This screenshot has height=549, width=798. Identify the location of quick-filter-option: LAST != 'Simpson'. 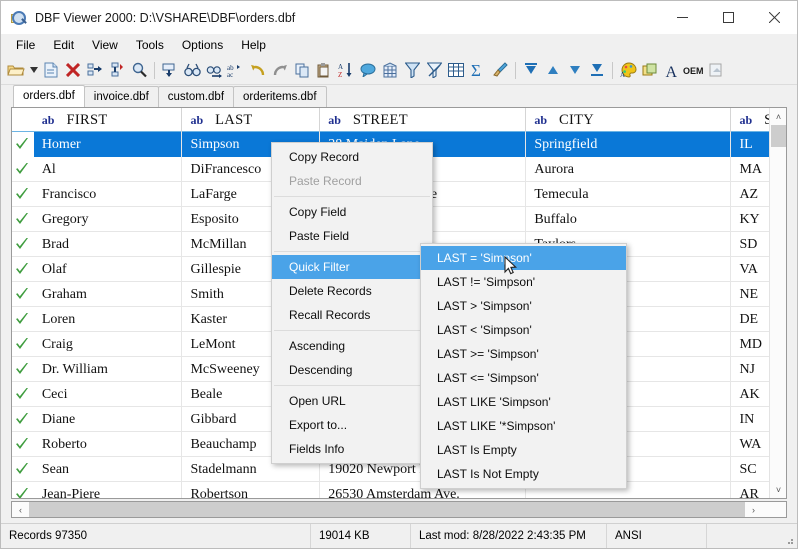
(523, 282).